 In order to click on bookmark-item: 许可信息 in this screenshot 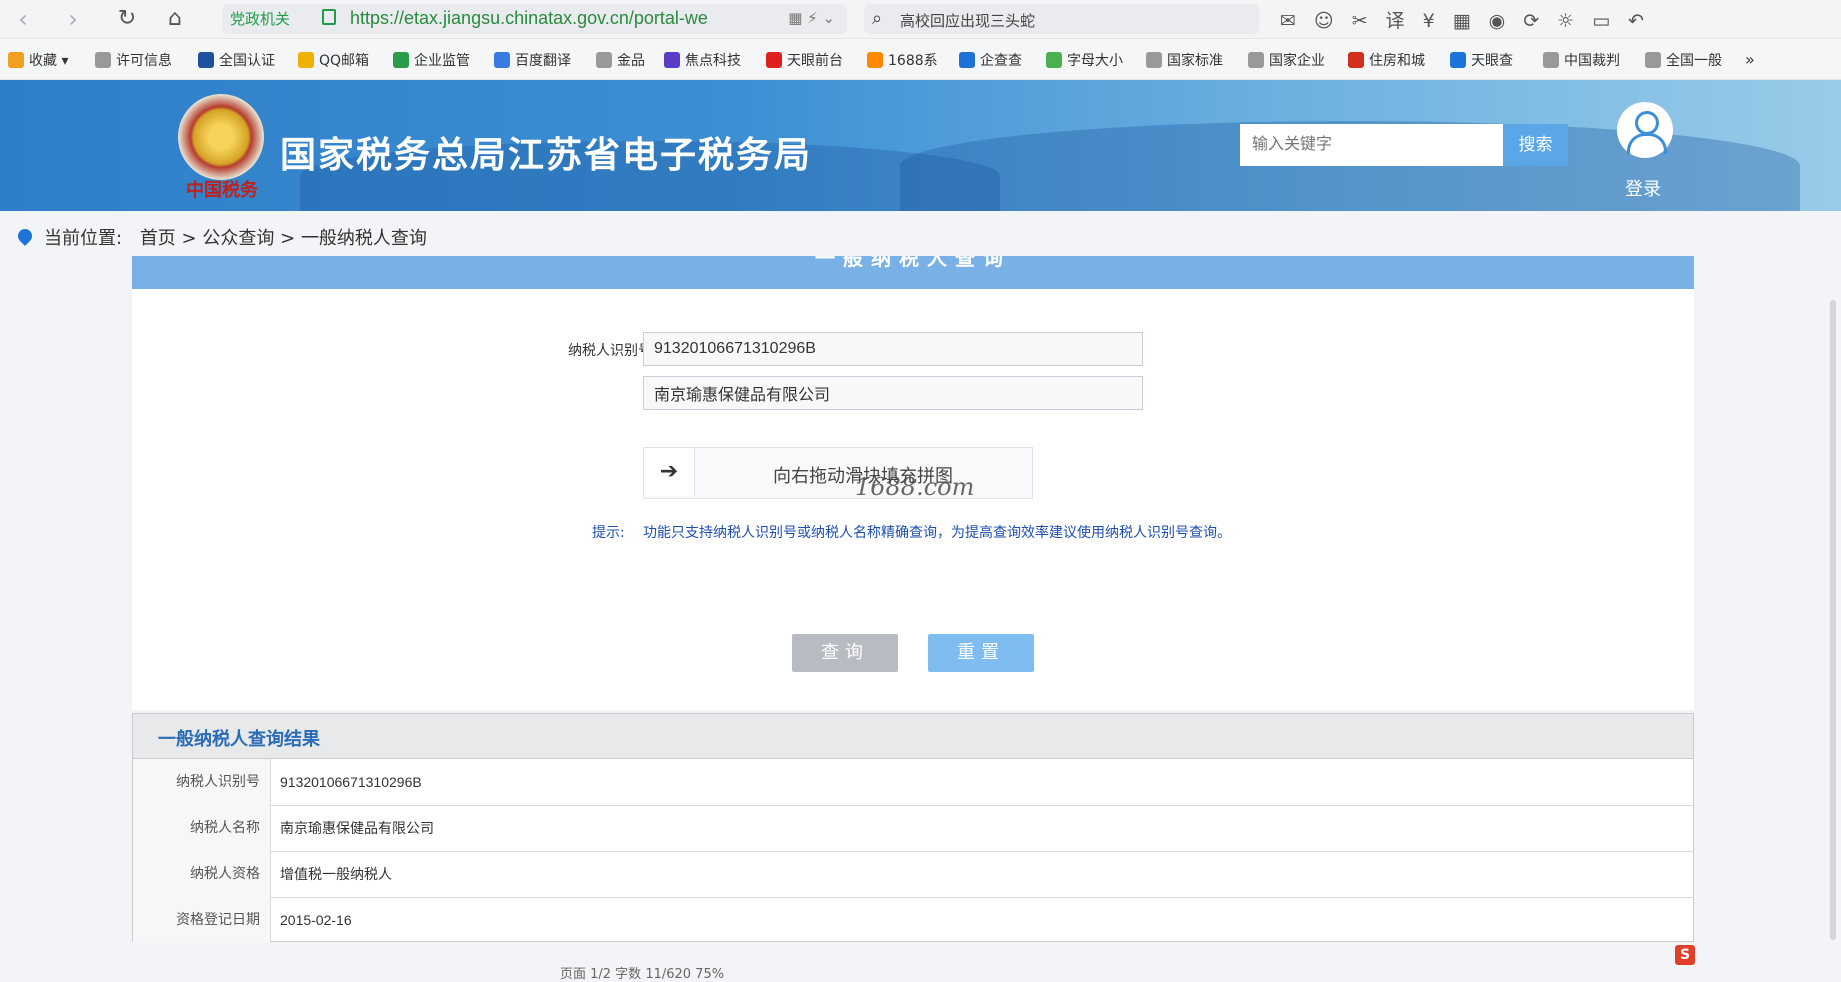, I will do `click(133, 60)`.